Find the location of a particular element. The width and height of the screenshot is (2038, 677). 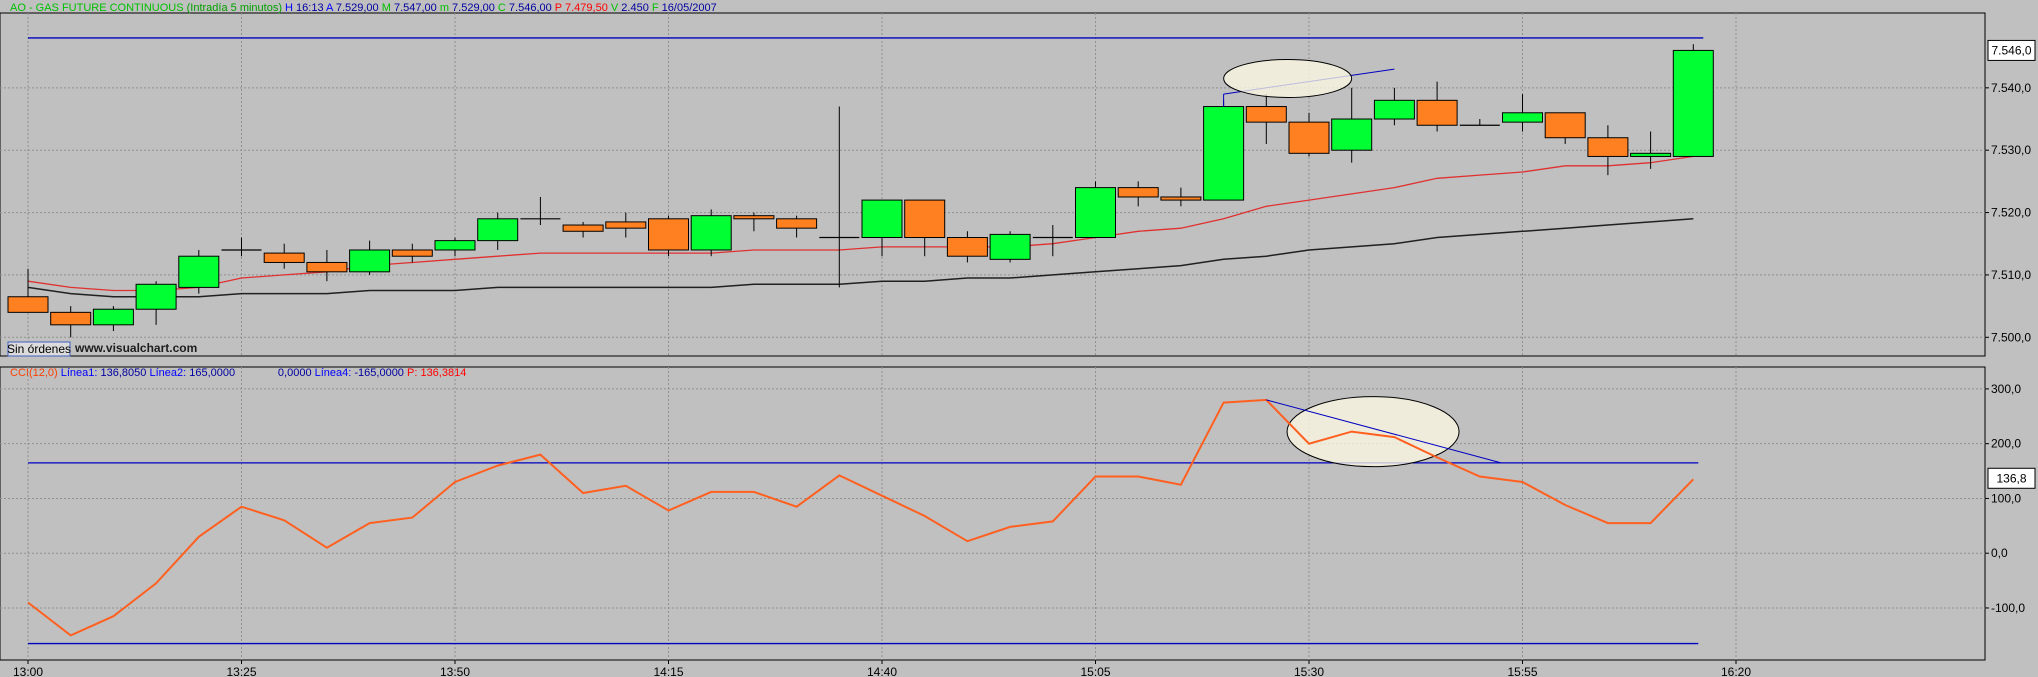

y-tick-label: 7.530,0 is located at coordinates (2011, 150).